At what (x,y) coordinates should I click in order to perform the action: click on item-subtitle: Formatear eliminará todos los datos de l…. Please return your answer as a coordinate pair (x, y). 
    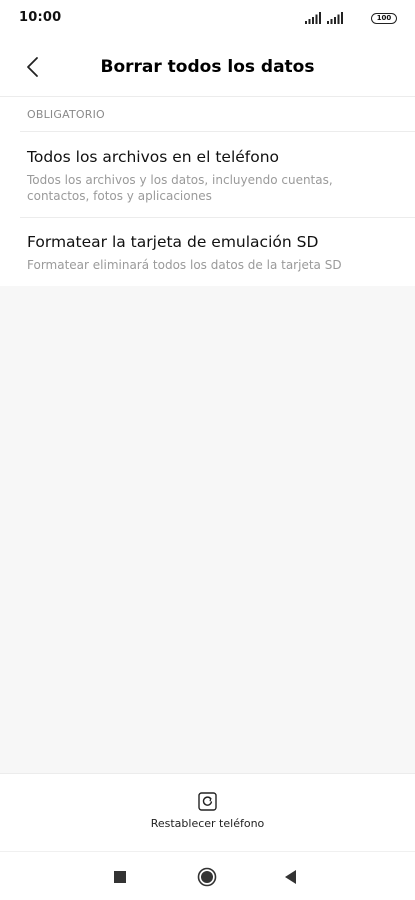
    Looking at the image, I should click on (184, 265).